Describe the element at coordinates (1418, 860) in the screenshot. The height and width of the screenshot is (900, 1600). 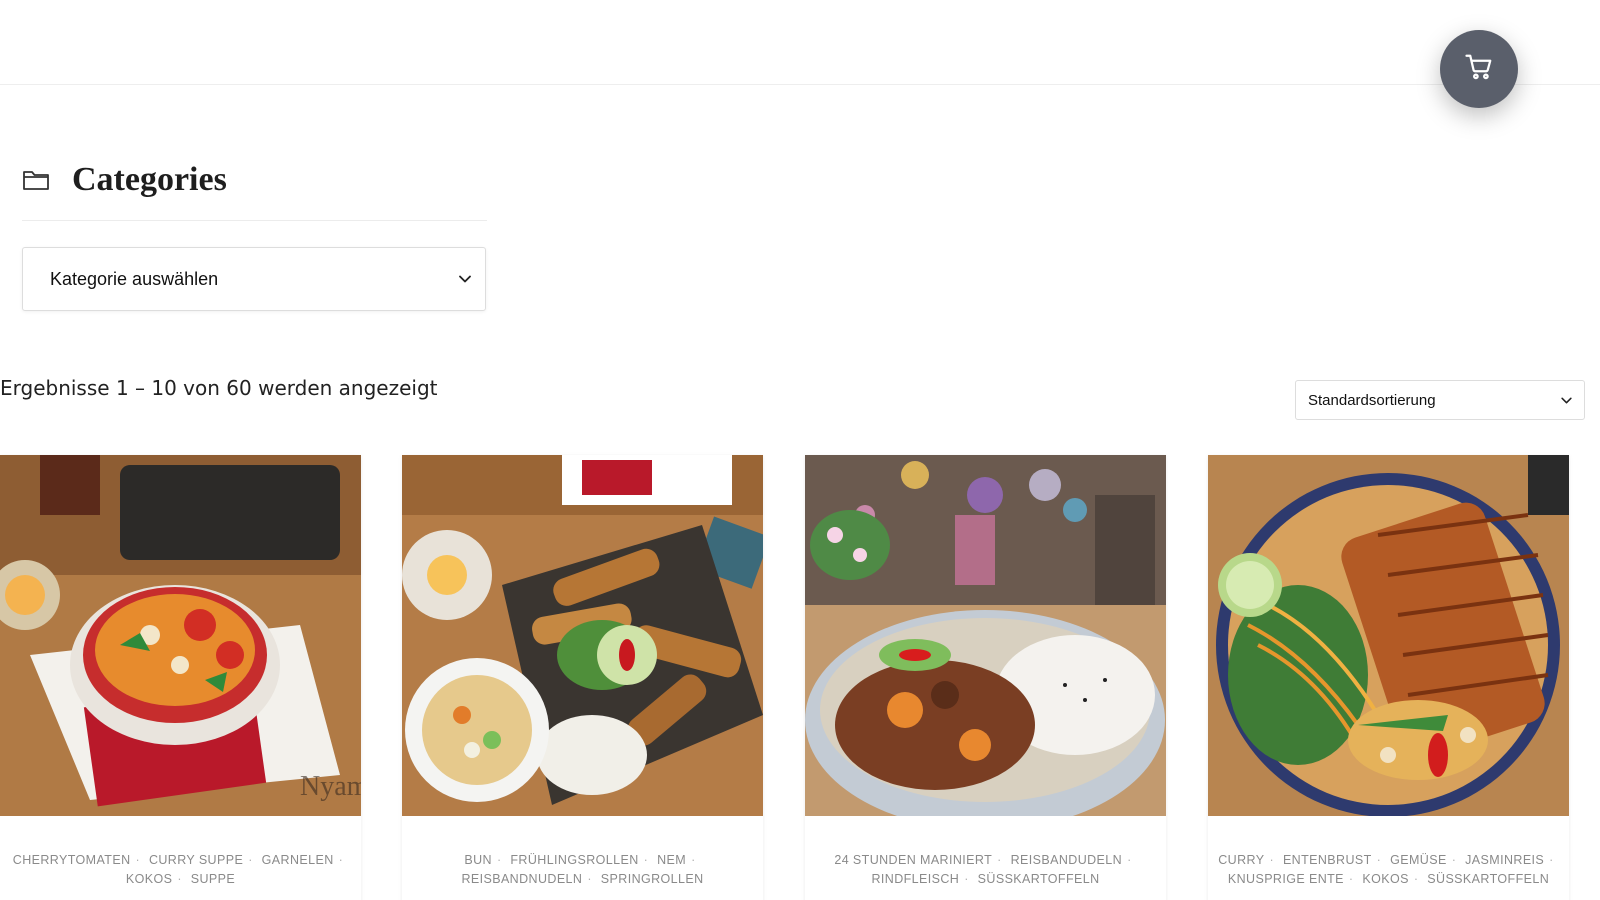
I see `product-tag: Gemüse` at that location.